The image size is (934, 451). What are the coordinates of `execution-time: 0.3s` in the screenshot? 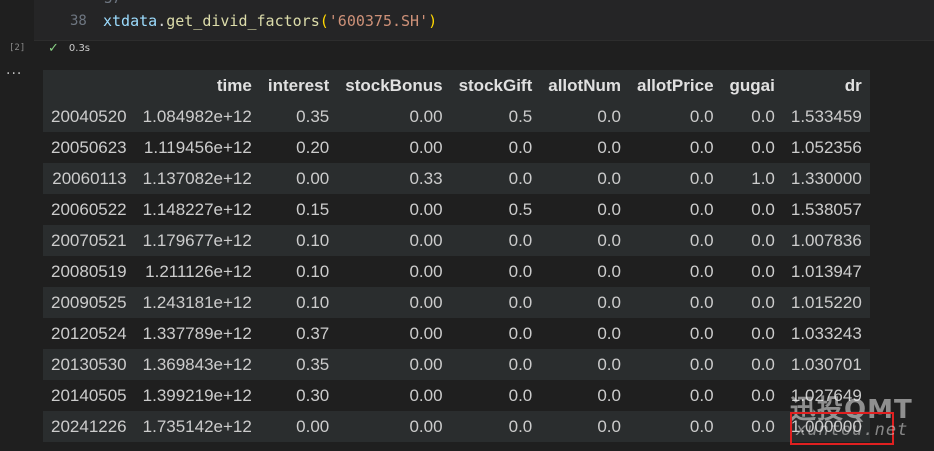 It's located at (79, 48).